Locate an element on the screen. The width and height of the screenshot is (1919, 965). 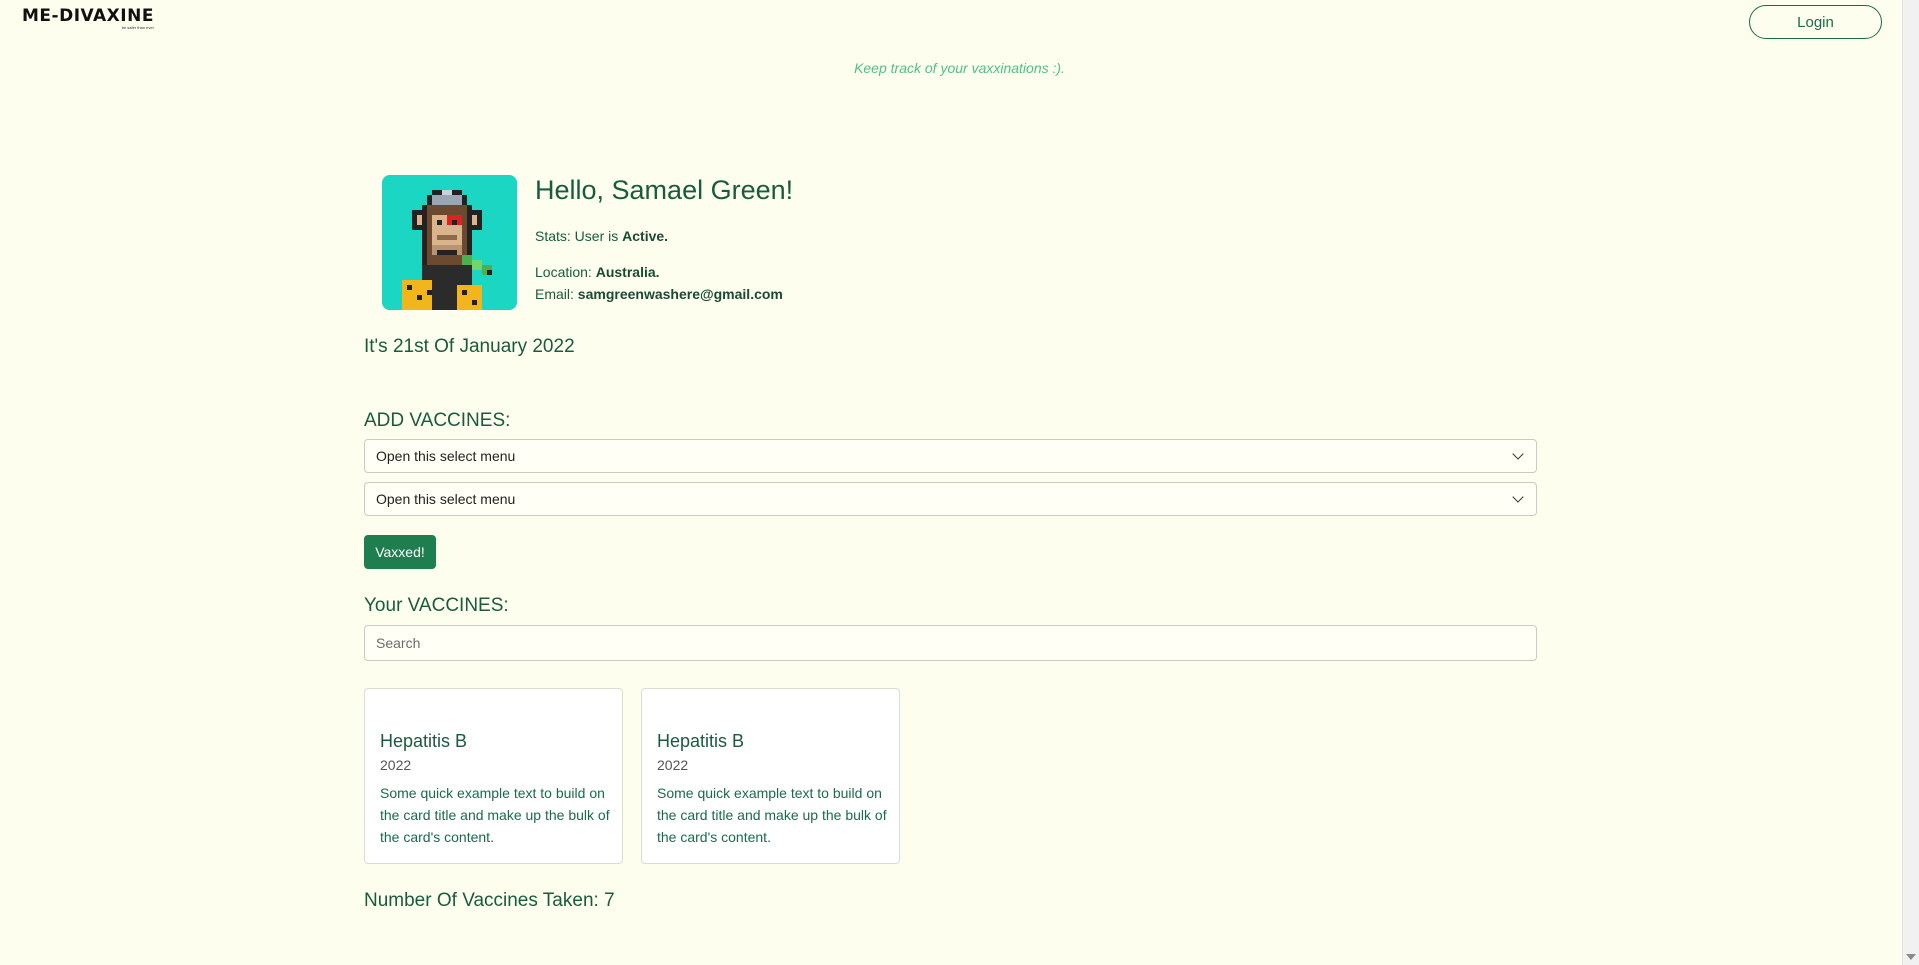
brand-tagline: be safer than ever is located at coordinates (137, 27).